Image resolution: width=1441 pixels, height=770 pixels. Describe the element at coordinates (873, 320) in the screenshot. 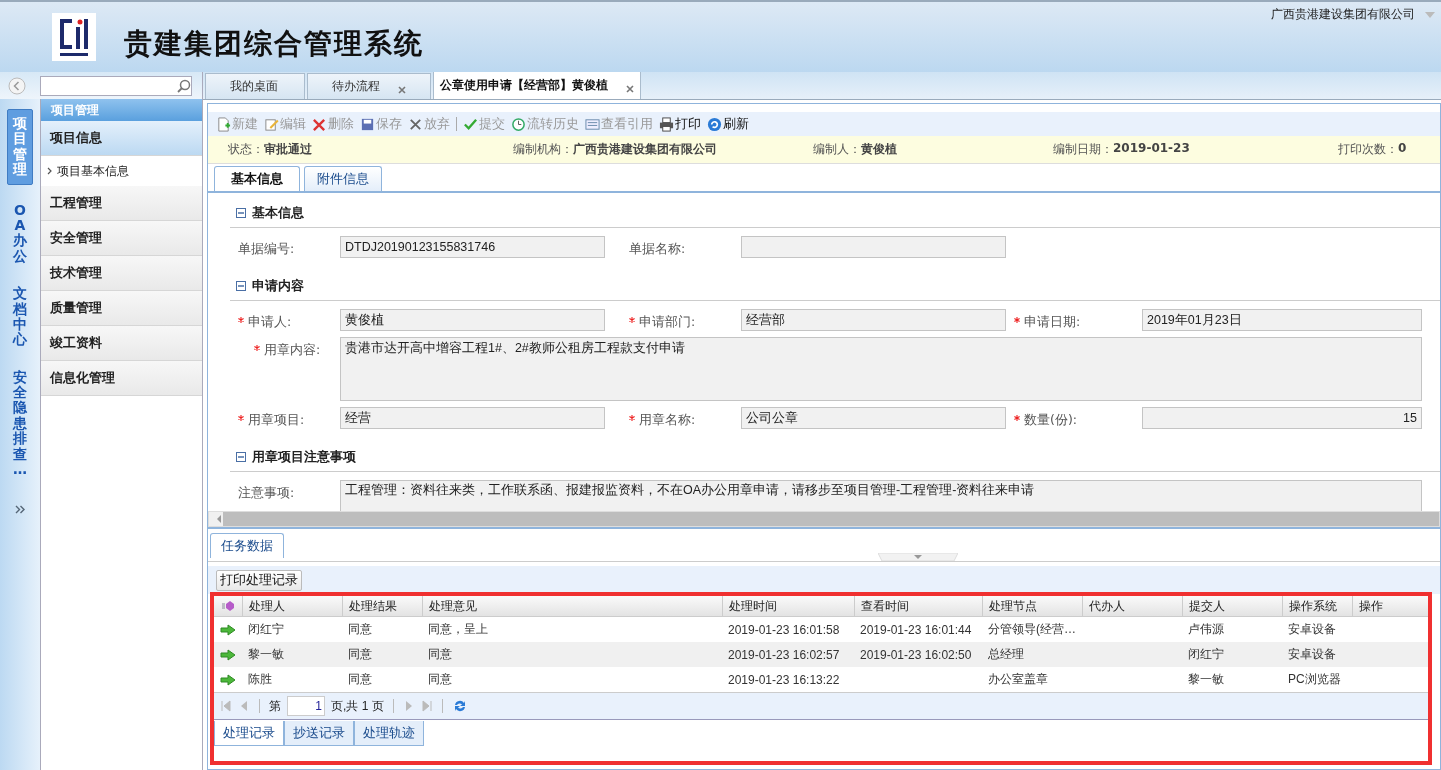

I see `input-field: 经营部` at that location.